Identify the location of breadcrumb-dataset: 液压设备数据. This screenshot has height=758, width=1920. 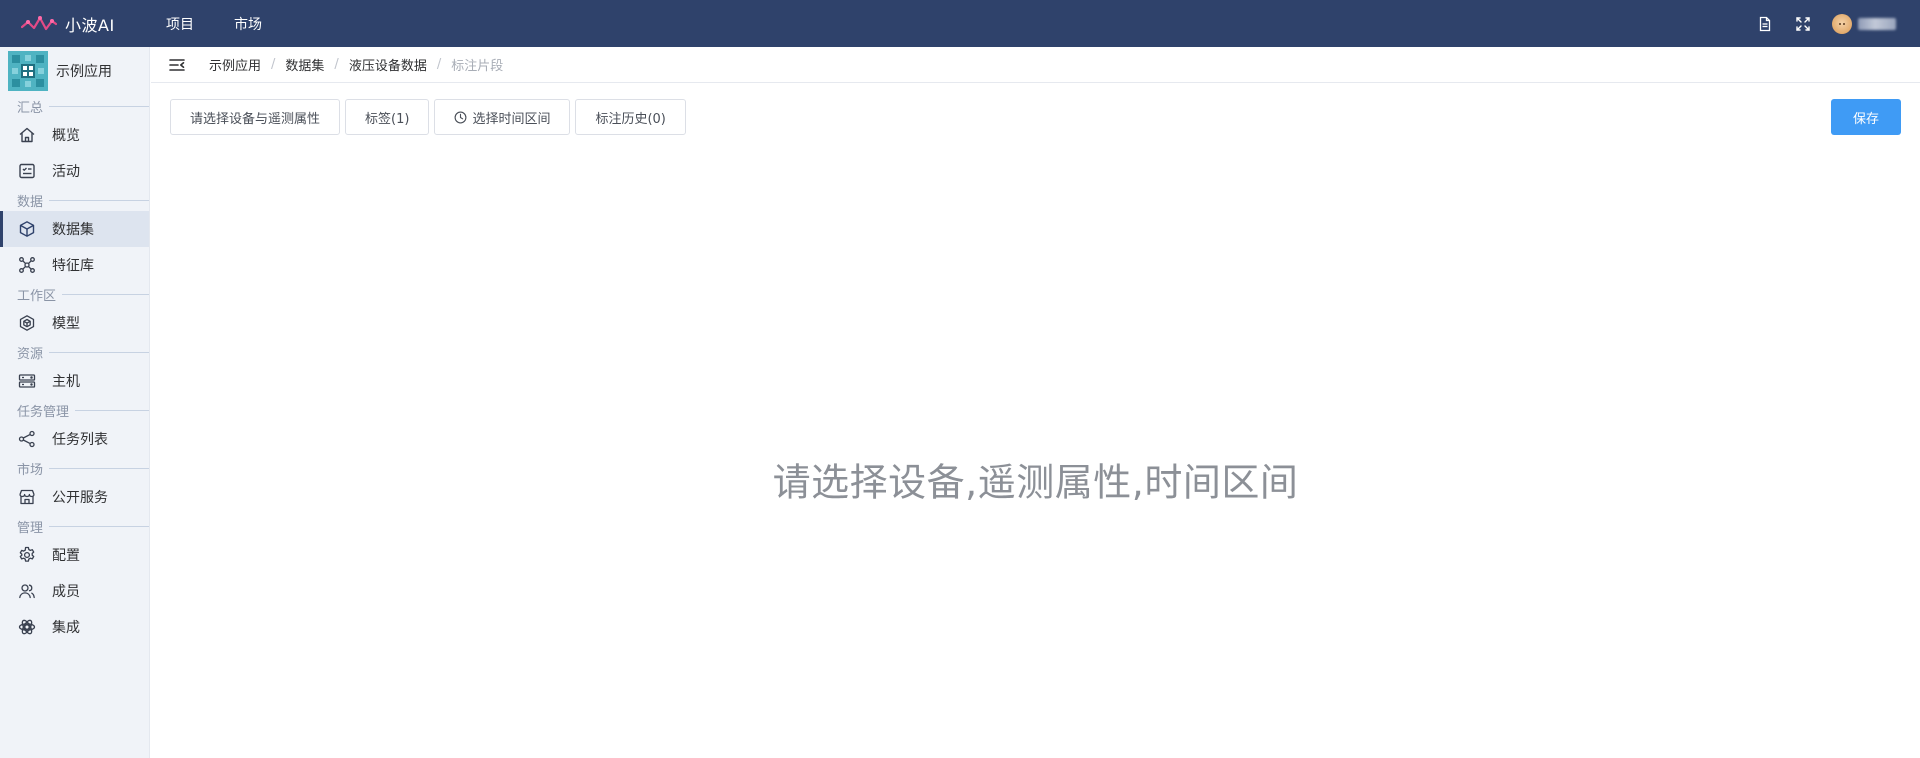
(388, 64).